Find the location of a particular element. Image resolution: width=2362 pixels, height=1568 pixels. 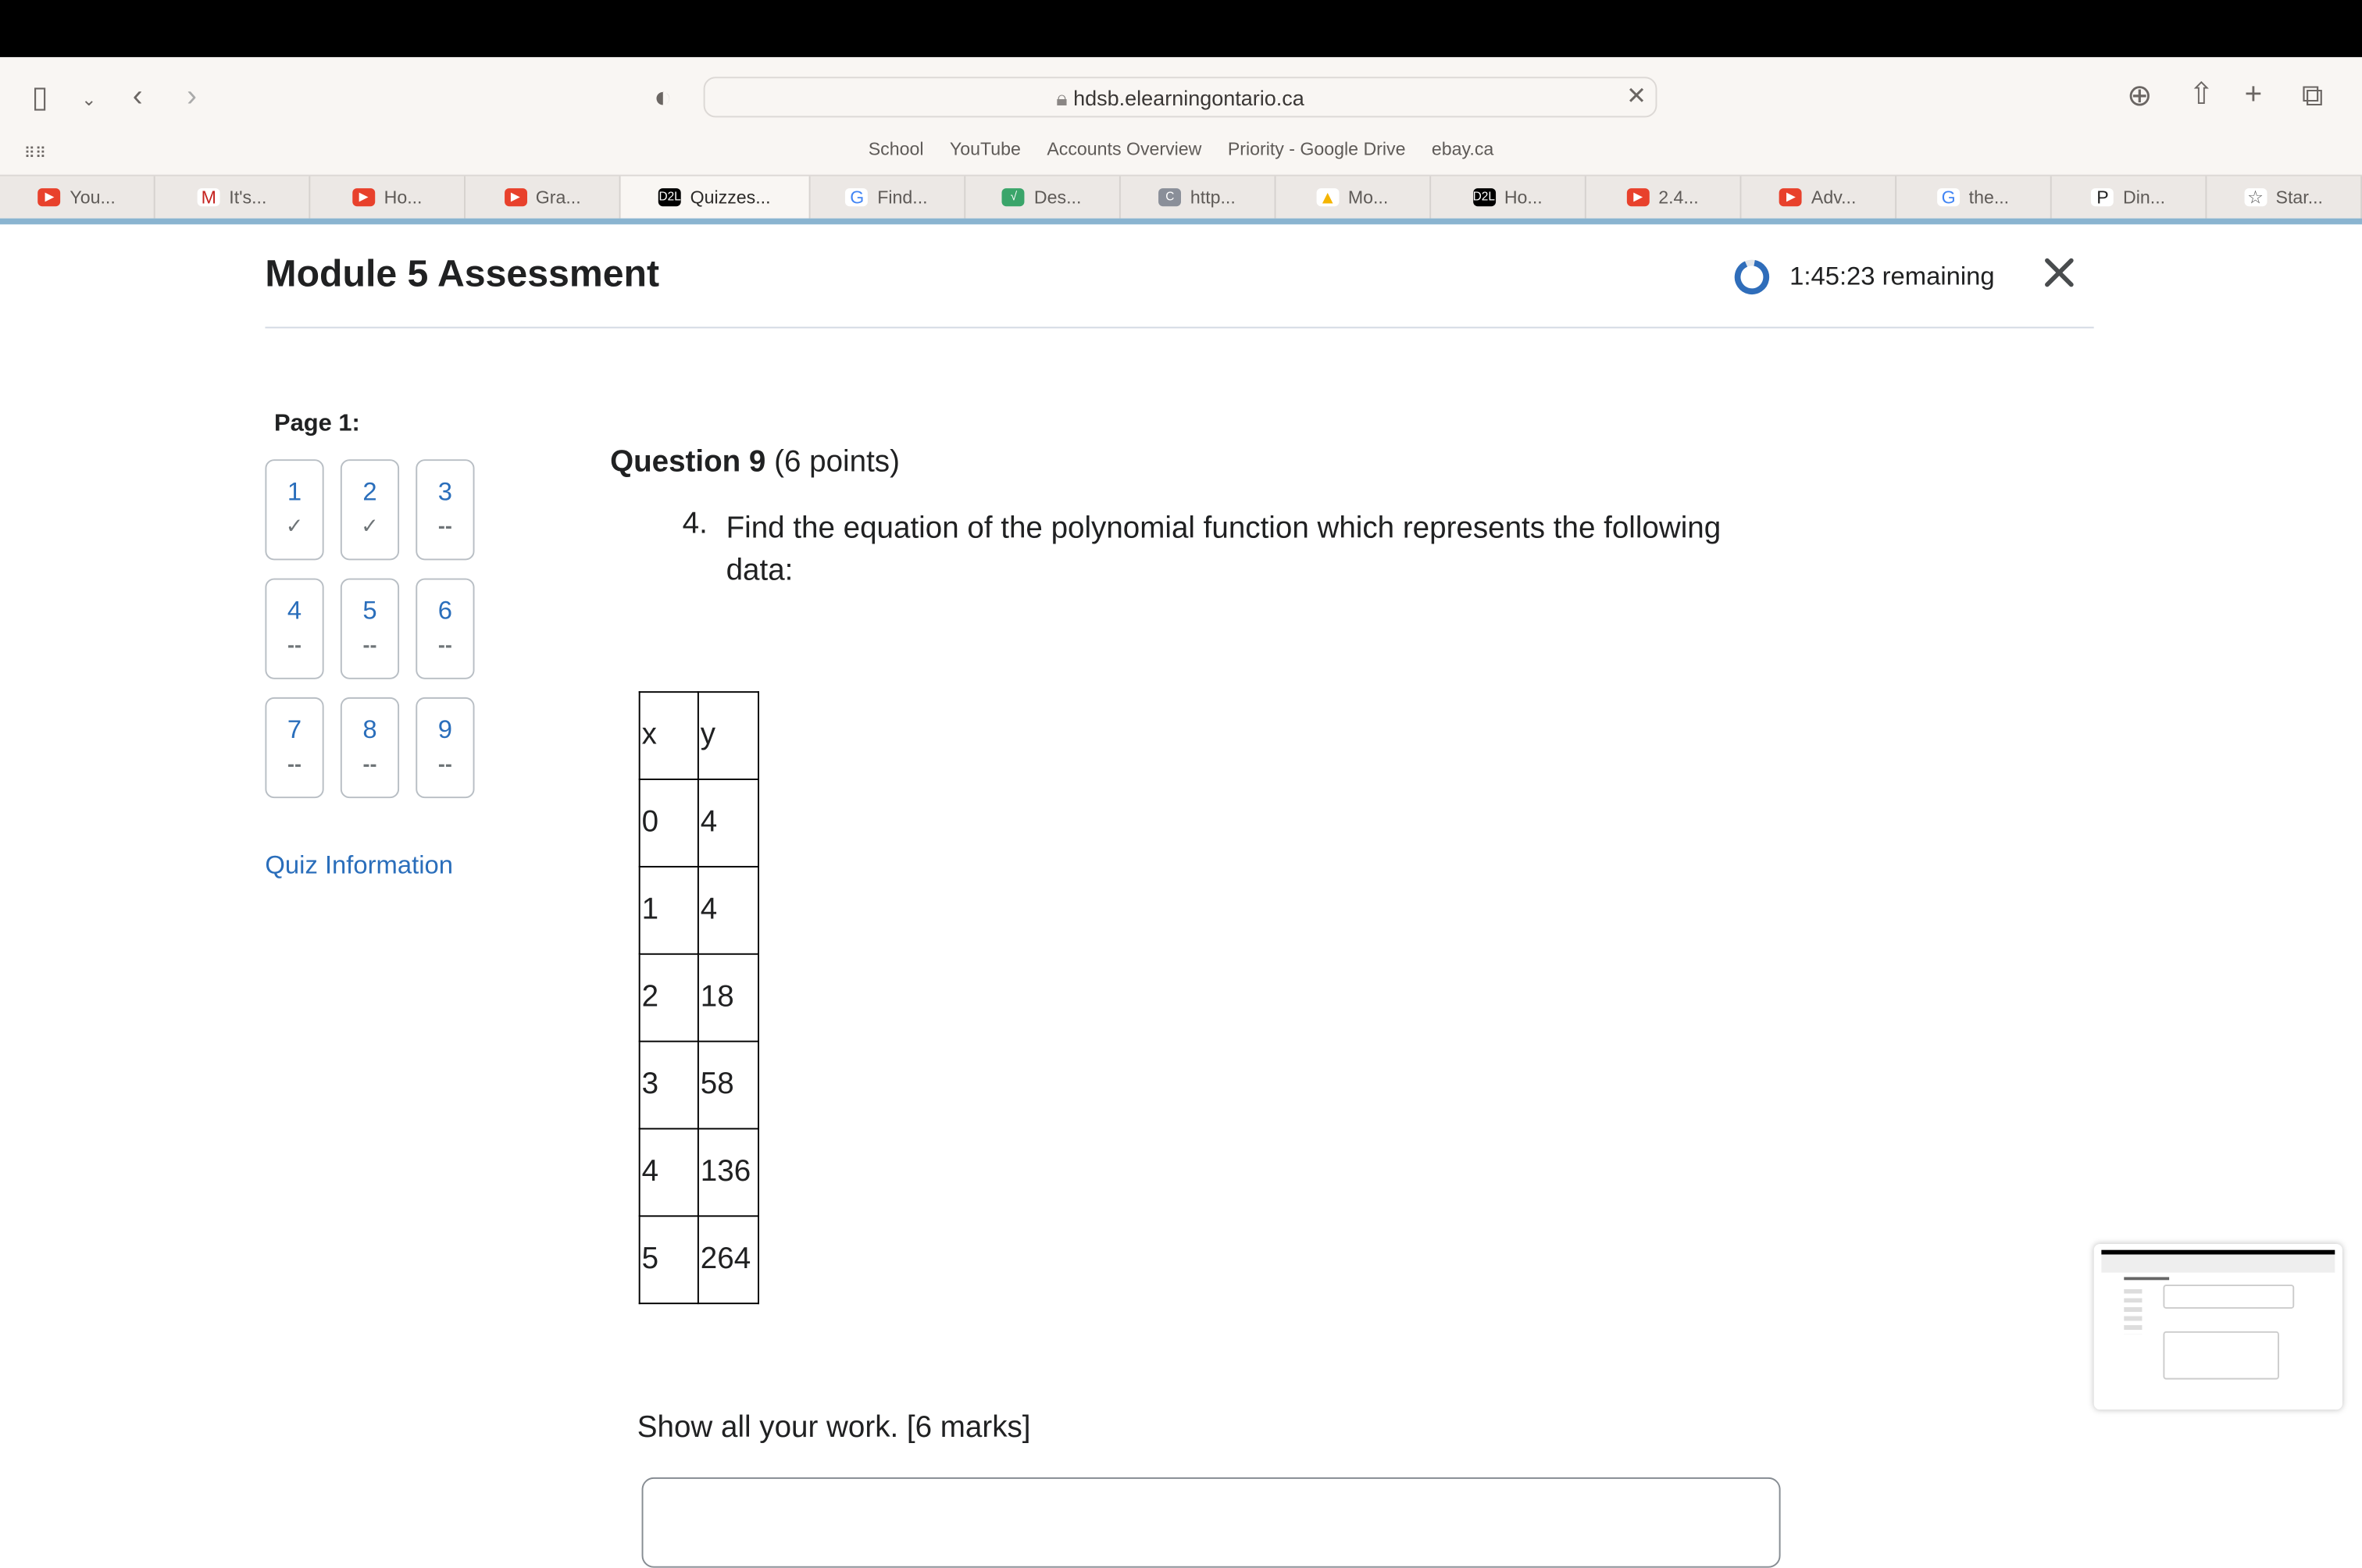

tab-overview-icon: ⧉ is located at coordinates (2313, 96).